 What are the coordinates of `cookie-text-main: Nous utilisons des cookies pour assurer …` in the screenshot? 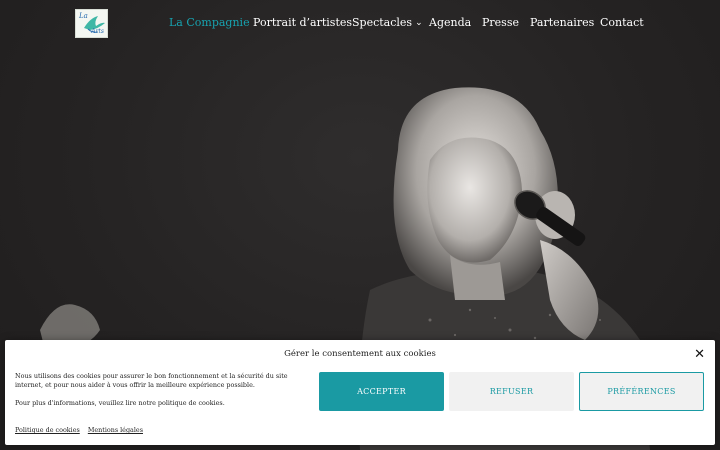 It's located at (151, 380).